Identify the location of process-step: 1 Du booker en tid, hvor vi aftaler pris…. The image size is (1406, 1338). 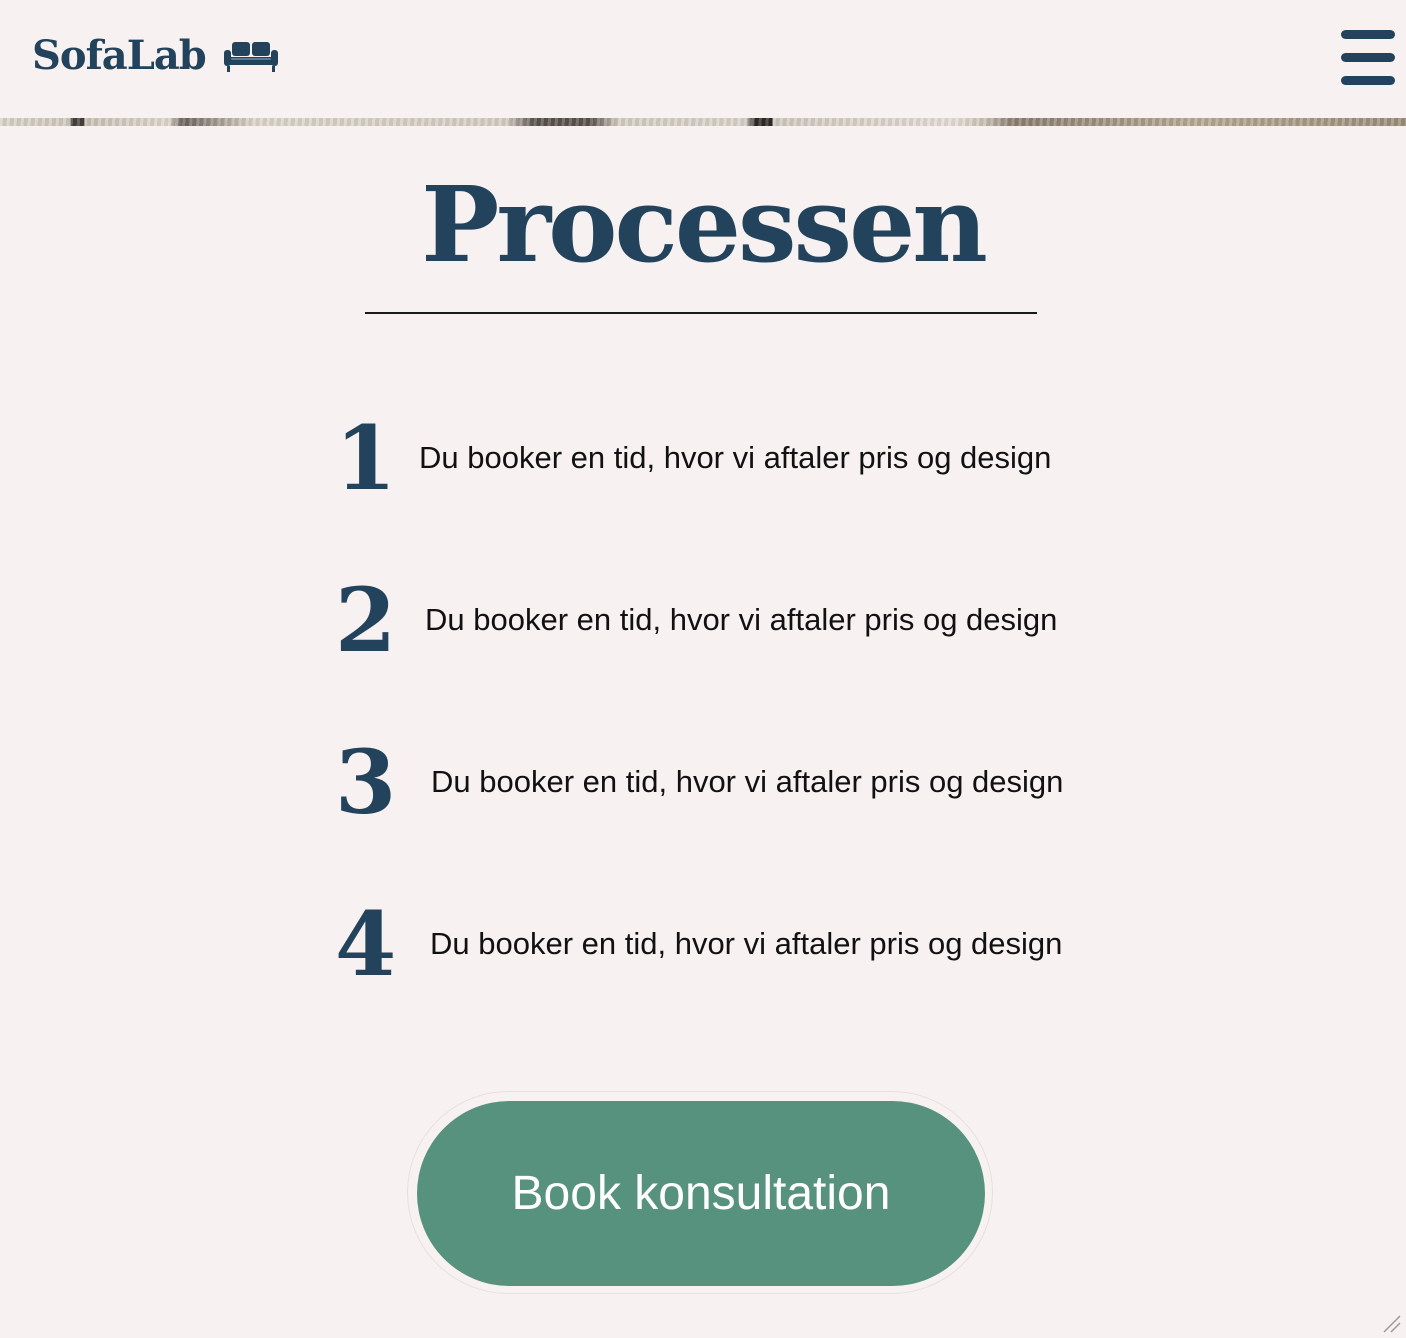
(693, 458).